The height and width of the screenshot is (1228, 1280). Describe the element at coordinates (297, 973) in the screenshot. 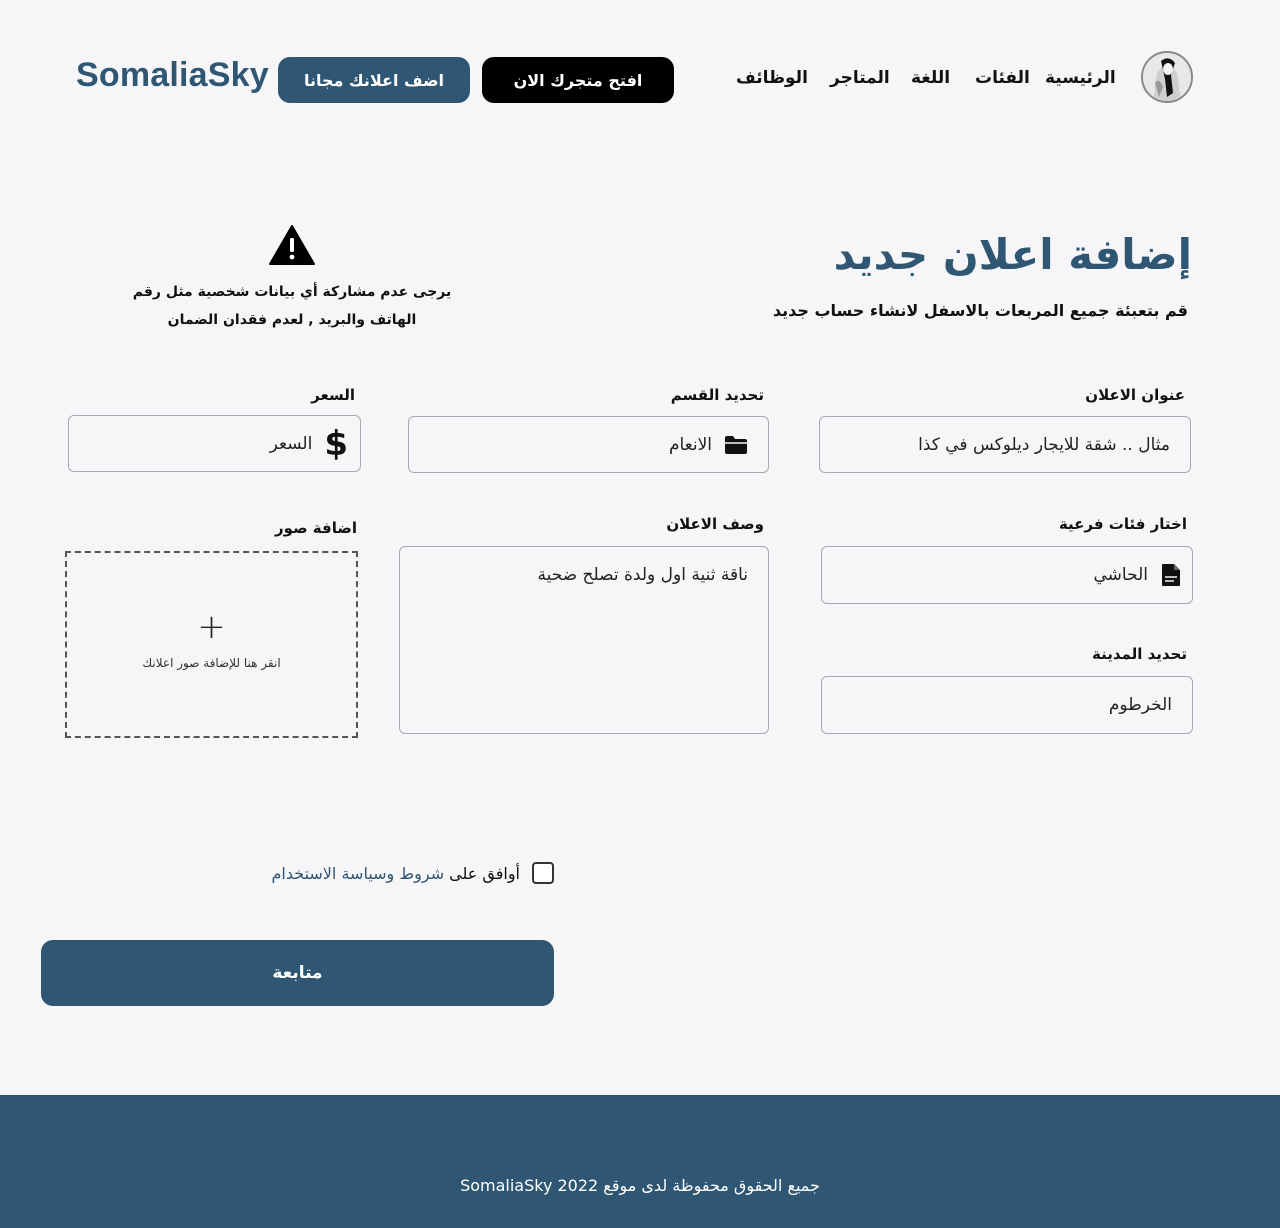

I see `continue-button: متابعة` at that location.